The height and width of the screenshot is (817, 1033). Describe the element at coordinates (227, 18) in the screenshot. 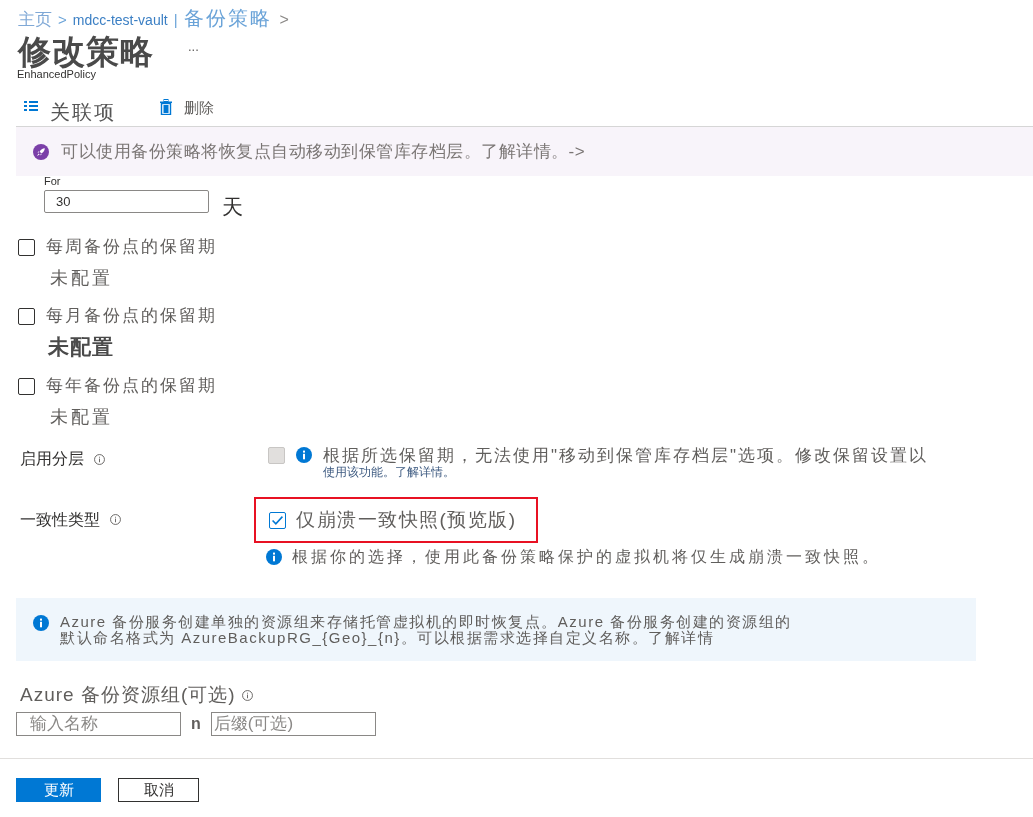

I see `breadcrumb-current: 备份策略` at that location.